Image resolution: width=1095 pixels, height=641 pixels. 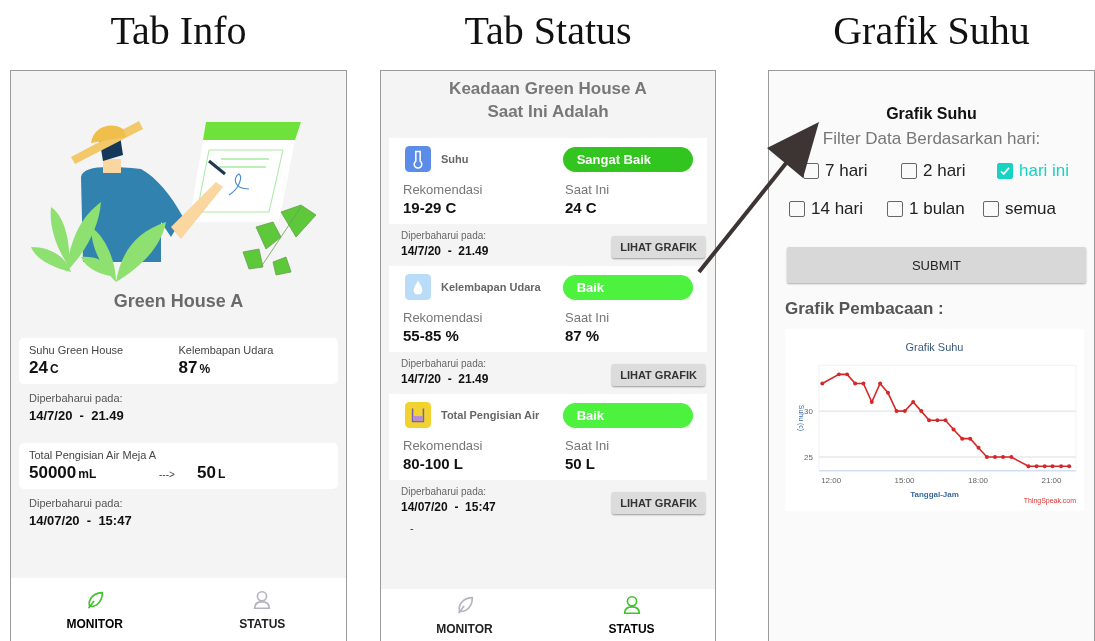 What do you see at coordinates (931, 139) in the screenshot?
I see `filter-label: Filter Data Berdasarkan hari:` at bounding box center [931, 139].